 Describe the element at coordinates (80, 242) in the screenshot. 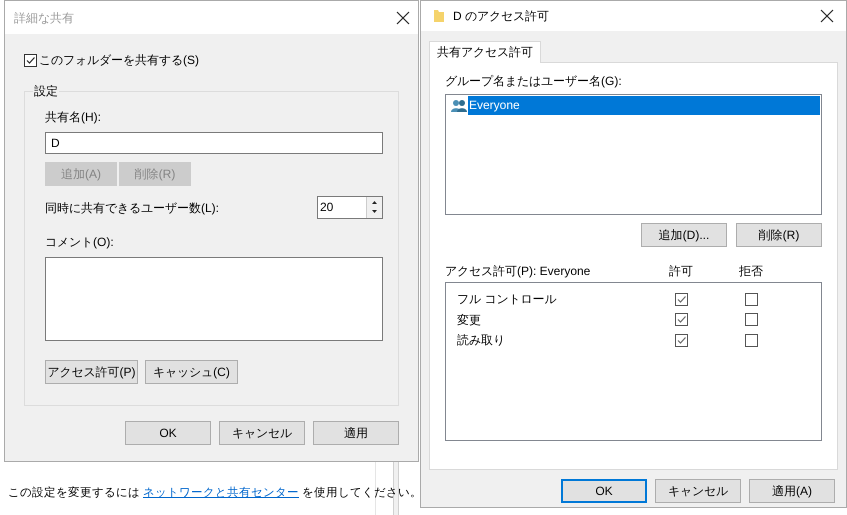

I see `field-label: コメント(O):` at that location.